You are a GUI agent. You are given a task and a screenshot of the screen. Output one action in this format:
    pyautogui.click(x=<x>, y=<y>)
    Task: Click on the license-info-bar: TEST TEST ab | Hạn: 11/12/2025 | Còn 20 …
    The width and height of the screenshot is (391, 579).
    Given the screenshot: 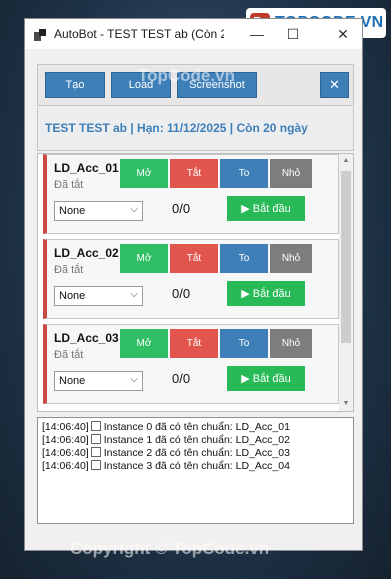 What is the action you would take?
    pyautogui.click(x=195, y=129)
    